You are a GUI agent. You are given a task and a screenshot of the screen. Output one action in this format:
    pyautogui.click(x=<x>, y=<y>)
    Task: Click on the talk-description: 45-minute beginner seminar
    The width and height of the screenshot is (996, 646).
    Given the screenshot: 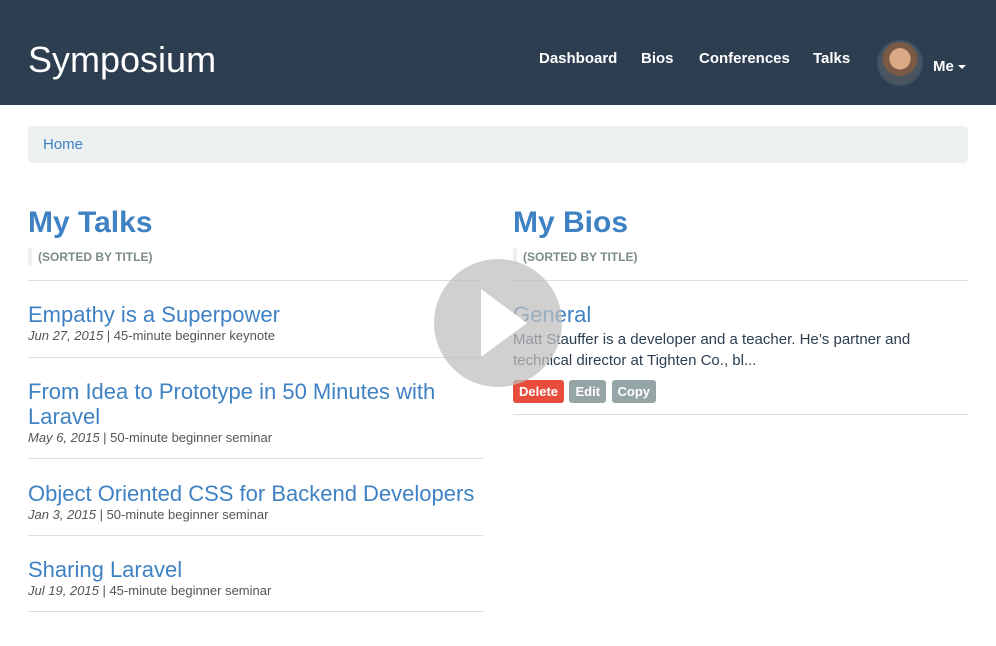 What is the action you would take?
    pyautogui.click(x=190, y=590)
    